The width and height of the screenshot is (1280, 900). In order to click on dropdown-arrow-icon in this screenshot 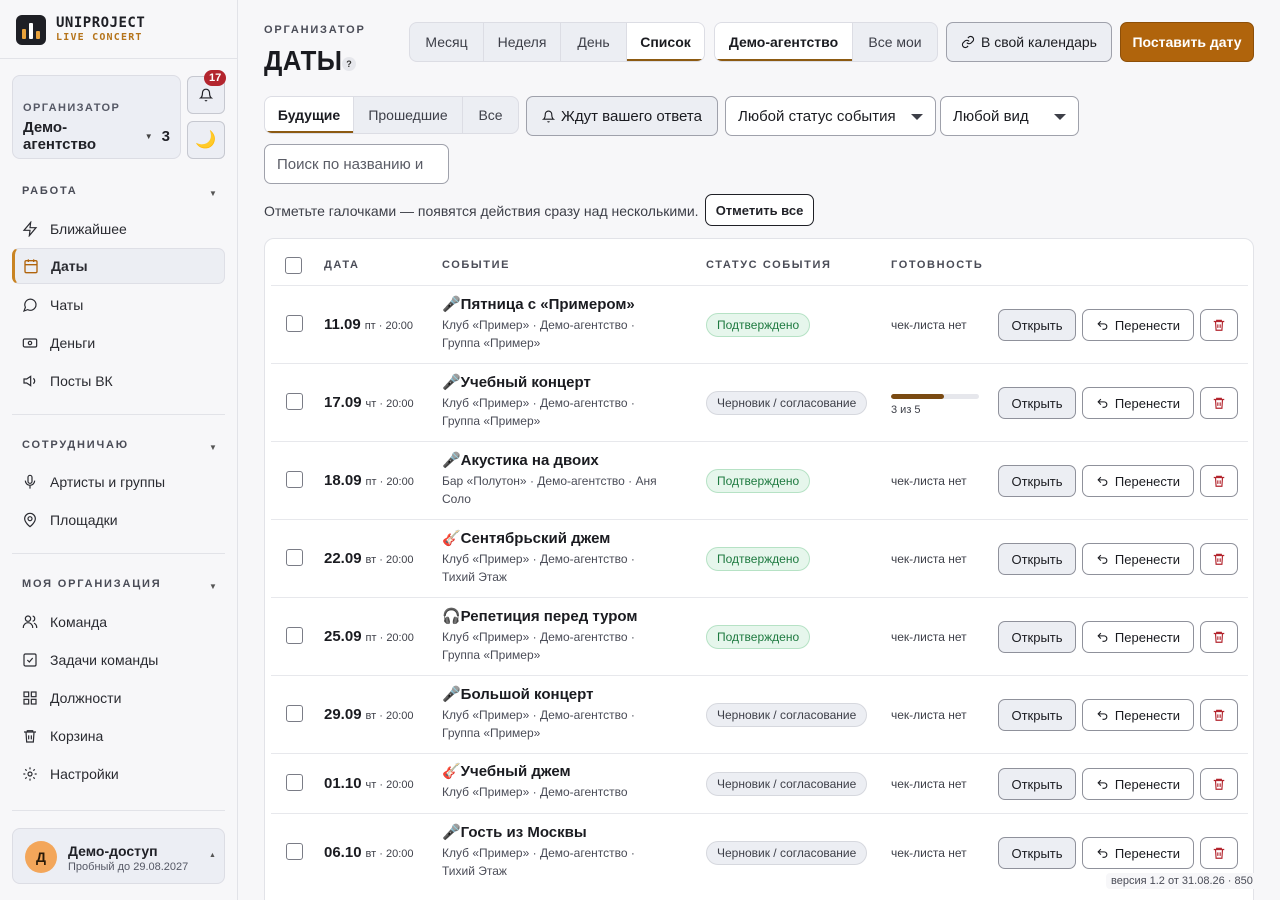, I will do `click(917, 117)`.